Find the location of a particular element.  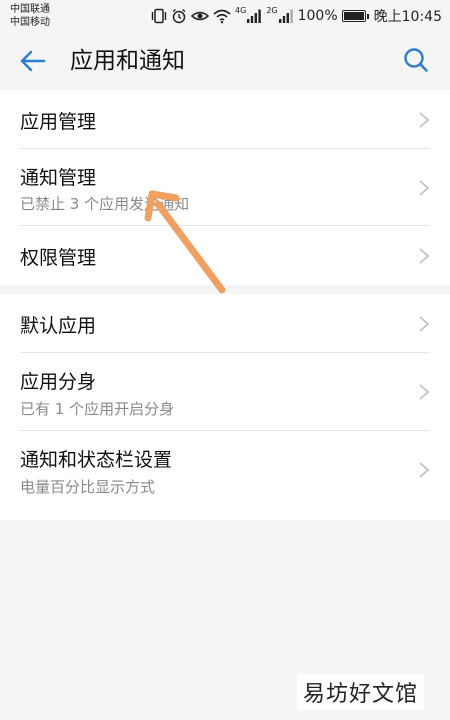

settings-item-title: 应用管理 is located at coordinates (58, 122).